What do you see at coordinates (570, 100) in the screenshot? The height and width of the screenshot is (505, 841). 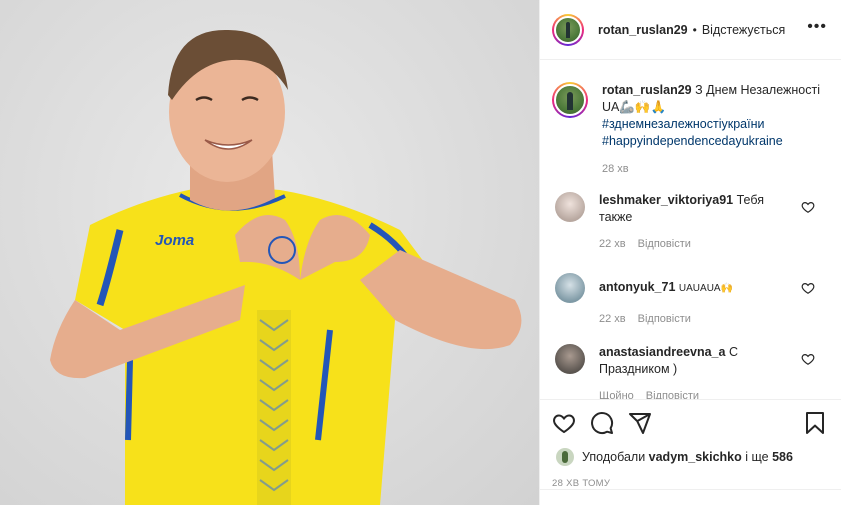 I see `caption-avatar` at bounding box center [570, 100].